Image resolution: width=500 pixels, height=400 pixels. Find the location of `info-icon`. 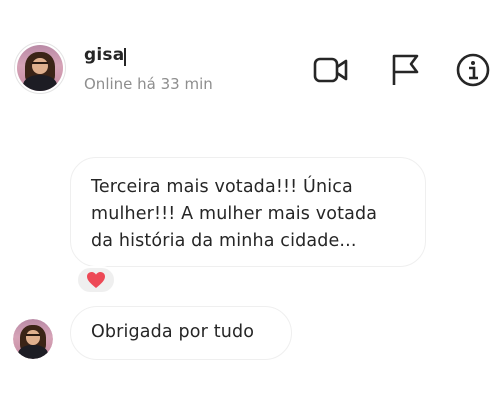

info-icon is located at coordinates (473, 70).